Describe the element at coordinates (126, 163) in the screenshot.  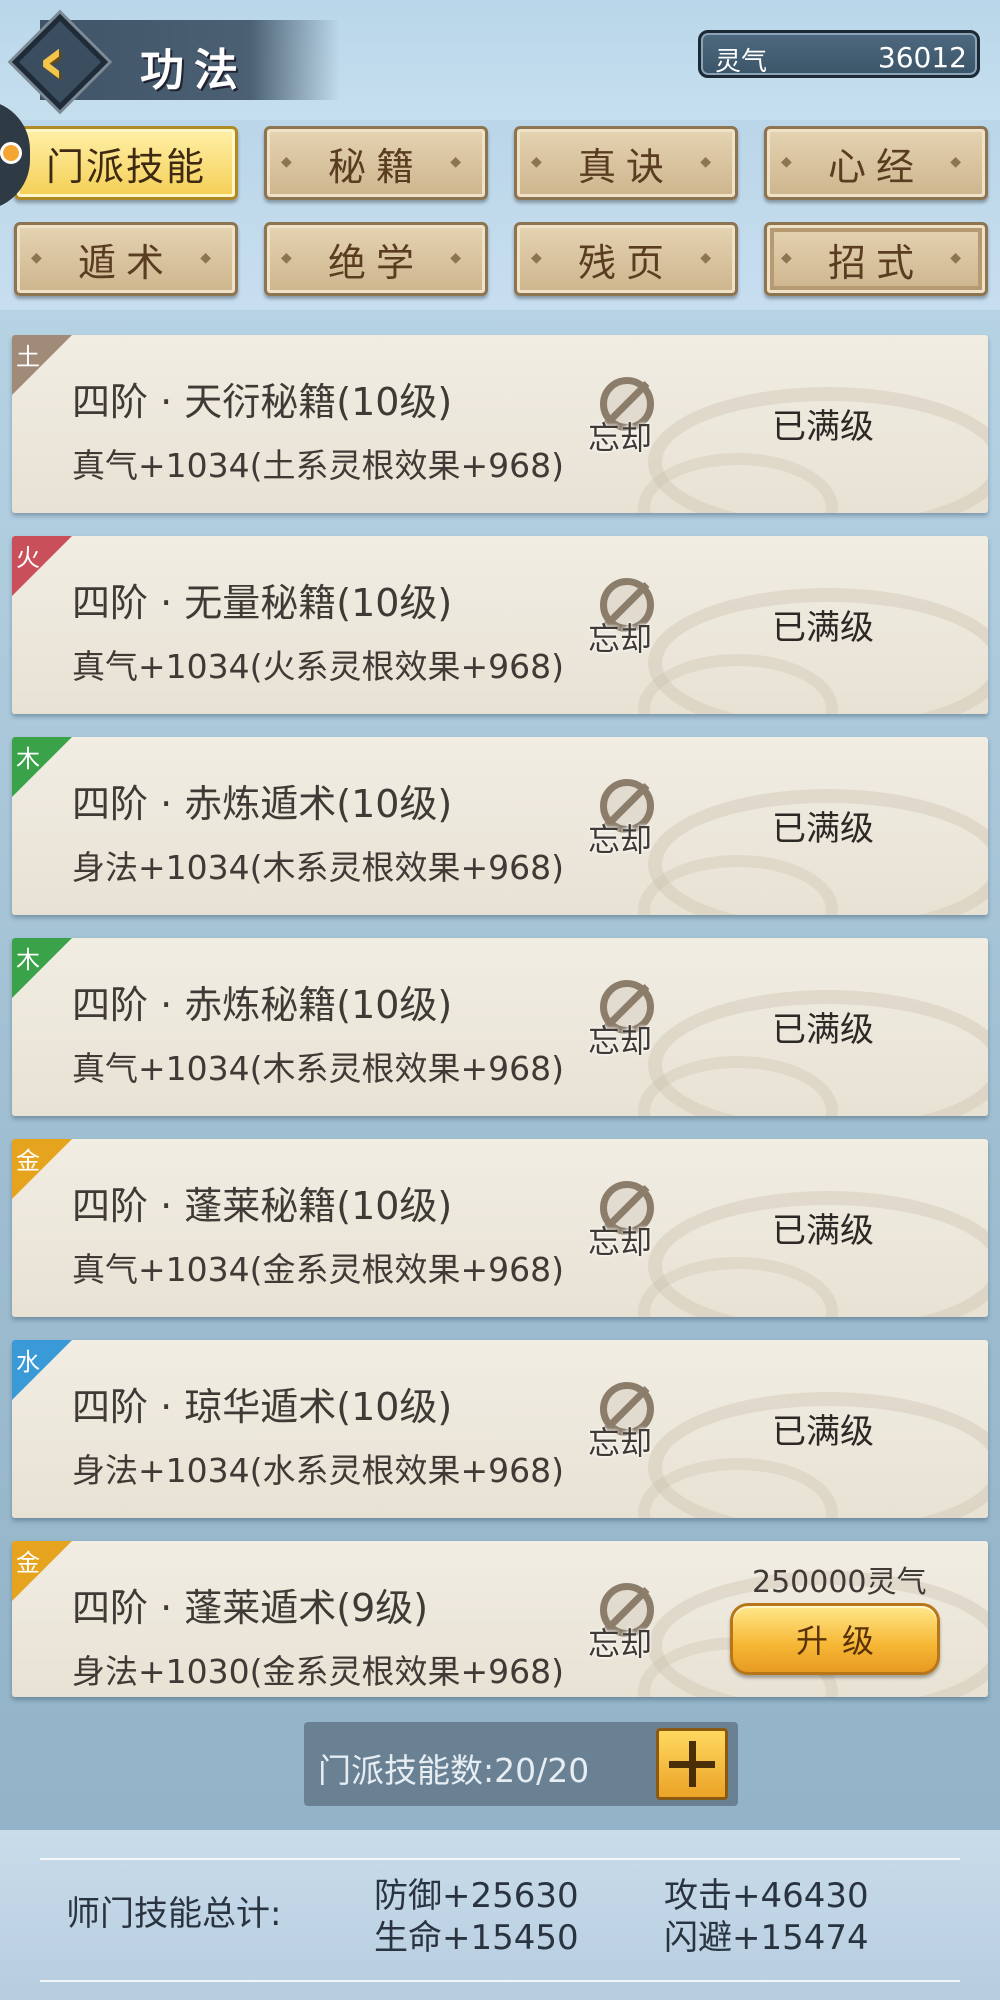
I see `tab-sect-skills: 门派技能` at that location.